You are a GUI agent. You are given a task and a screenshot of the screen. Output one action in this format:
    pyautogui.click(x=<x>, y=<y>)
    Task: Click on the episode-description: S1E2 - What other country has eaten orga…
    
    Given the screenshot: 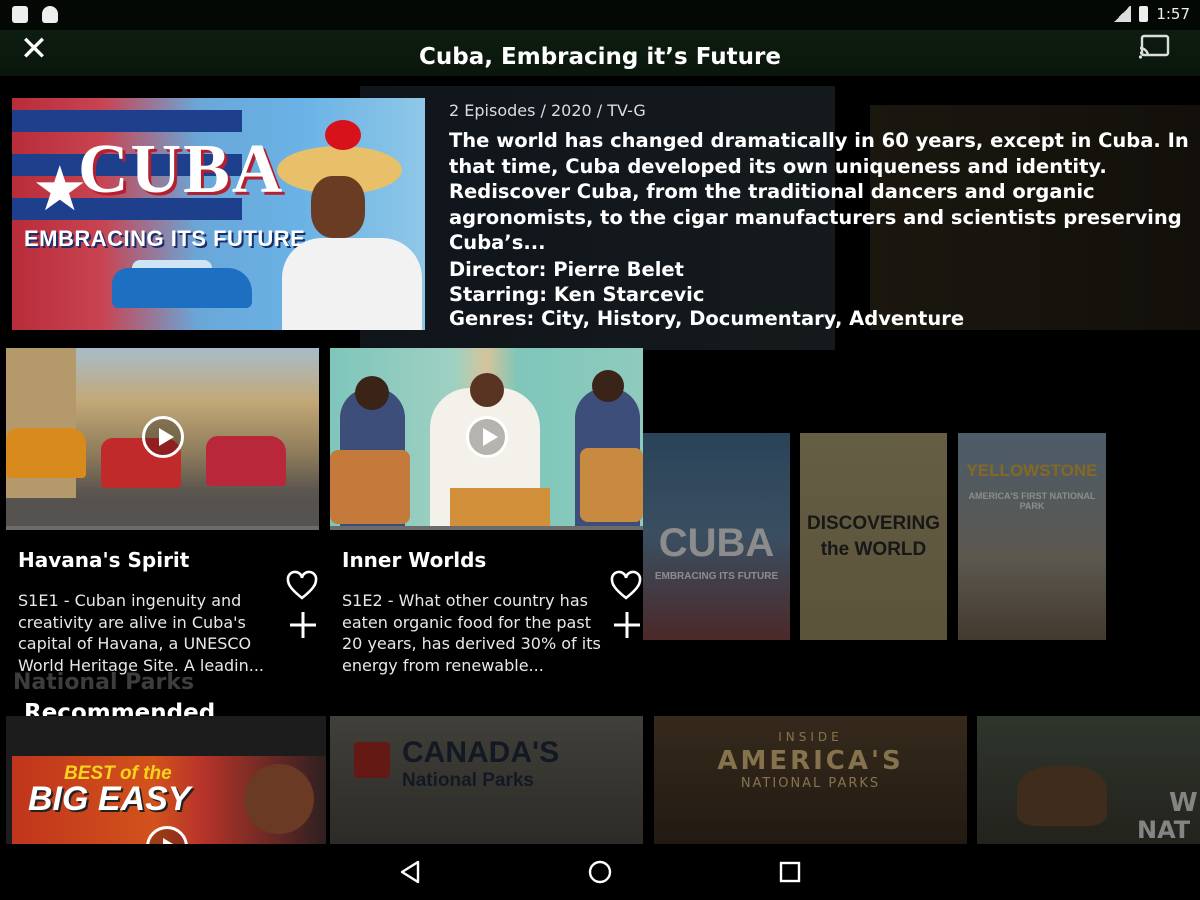 What is the action you would take?
    pyautogui.click(x=471, y=633)
    